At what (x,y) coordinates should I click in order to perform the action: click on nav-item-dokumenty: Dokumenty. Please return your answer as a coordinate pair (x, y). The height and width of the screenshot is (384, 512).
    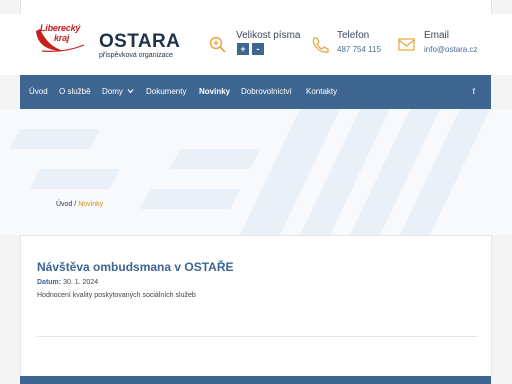
    Looking at the image, I should click on (166, 92).